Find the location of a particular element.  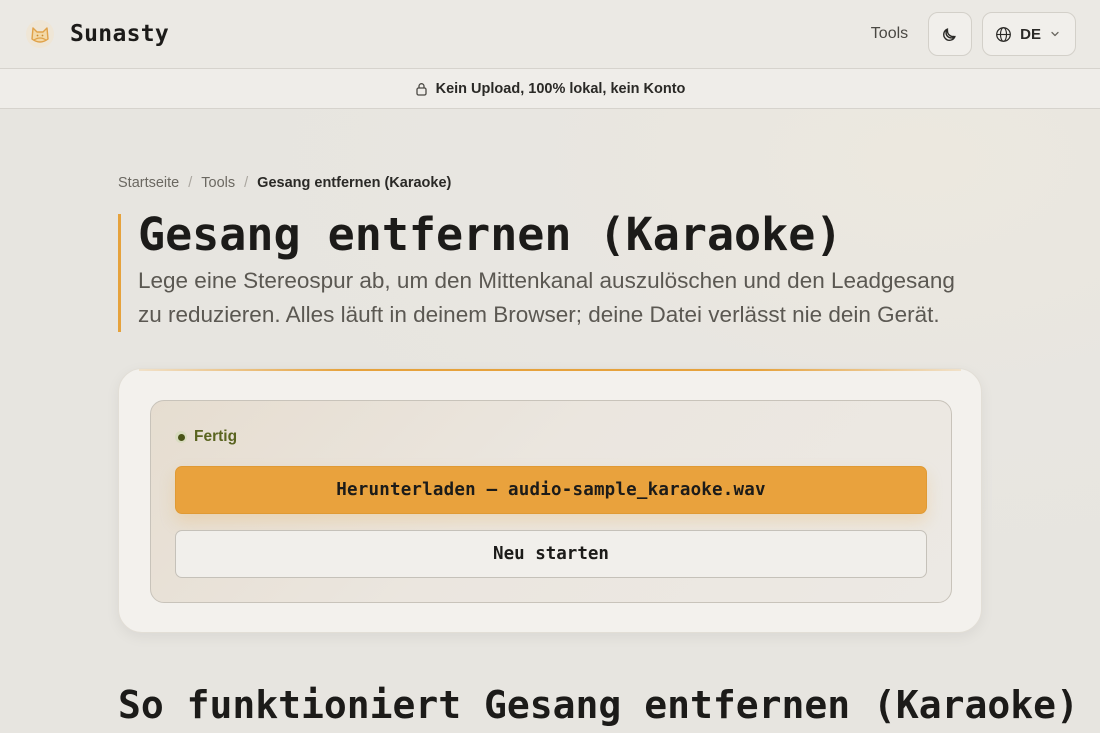

globe-icon is located at coordinates (1004, 34).